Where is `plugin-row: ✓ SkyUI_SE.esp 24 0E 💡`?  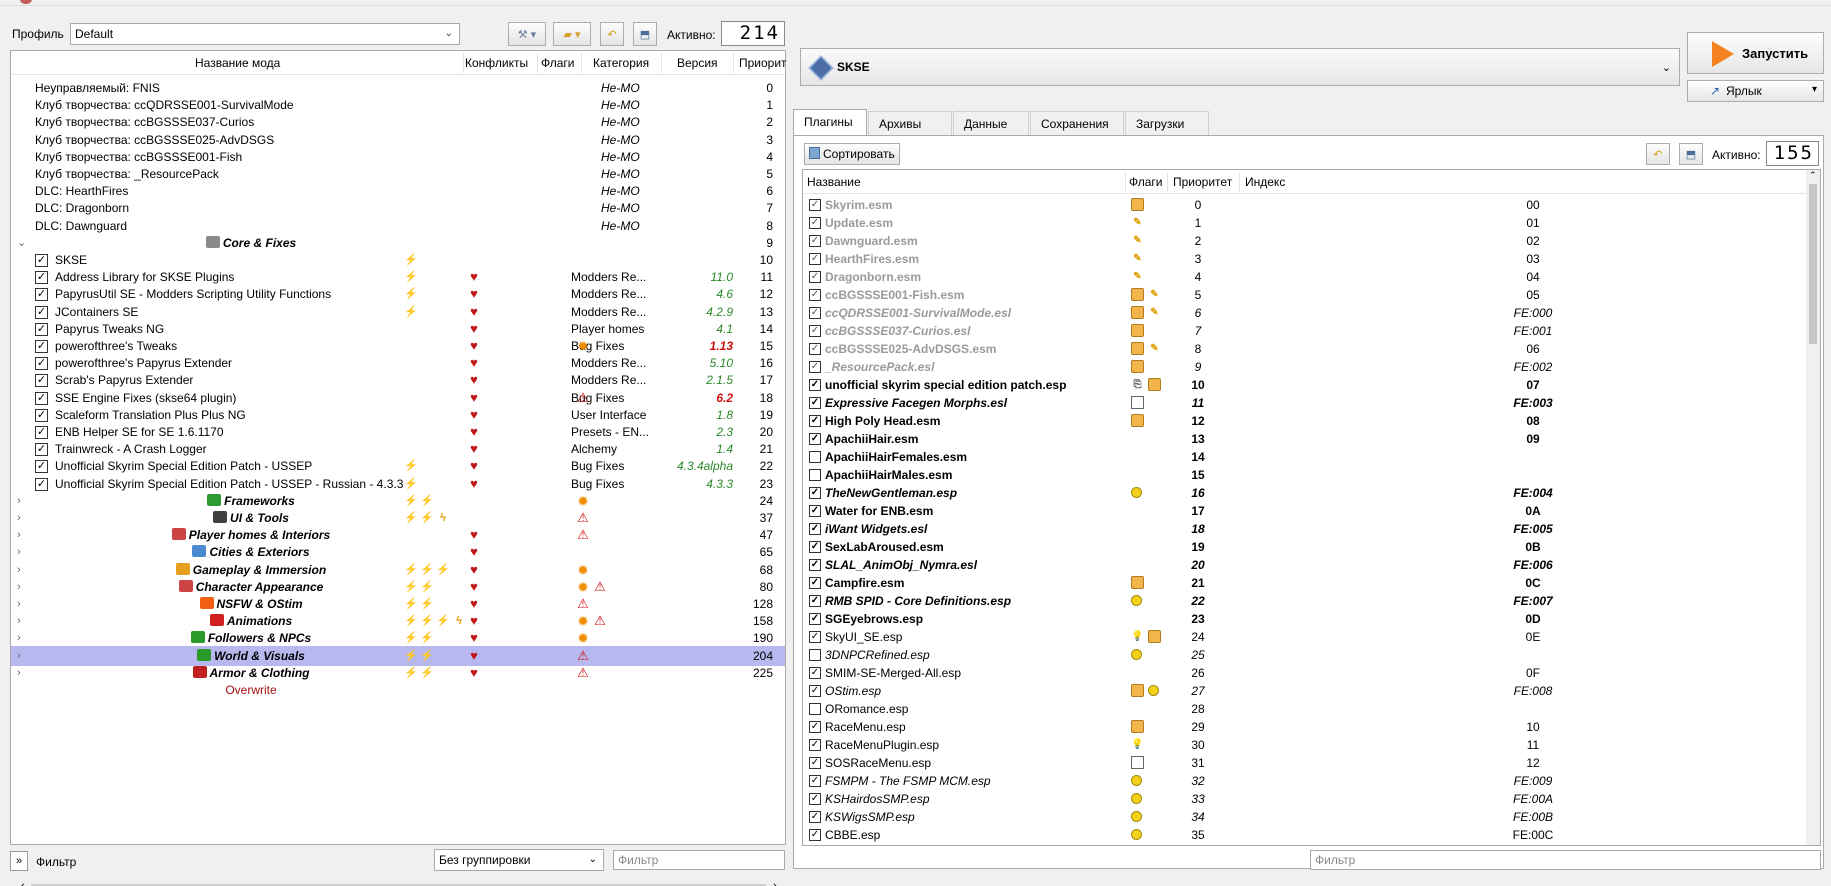 plugin-row: ✓ SkyUI_SE.esp 24 0E 💡 is located at coordinates (1303, 637).